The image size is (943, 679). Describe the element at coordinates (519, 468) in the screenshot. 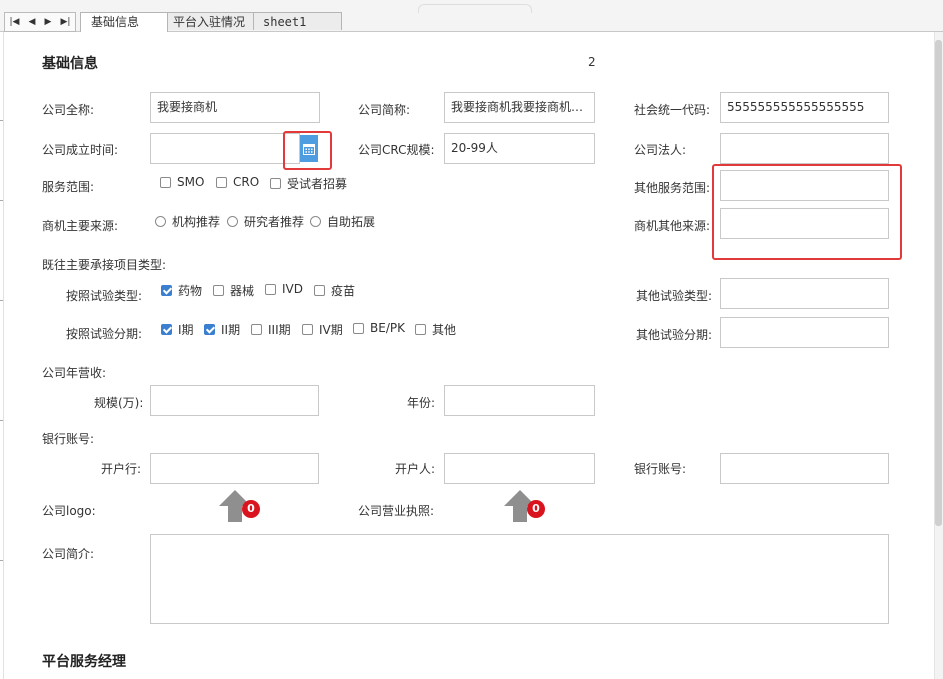

I see `account-holder-input` at that location.